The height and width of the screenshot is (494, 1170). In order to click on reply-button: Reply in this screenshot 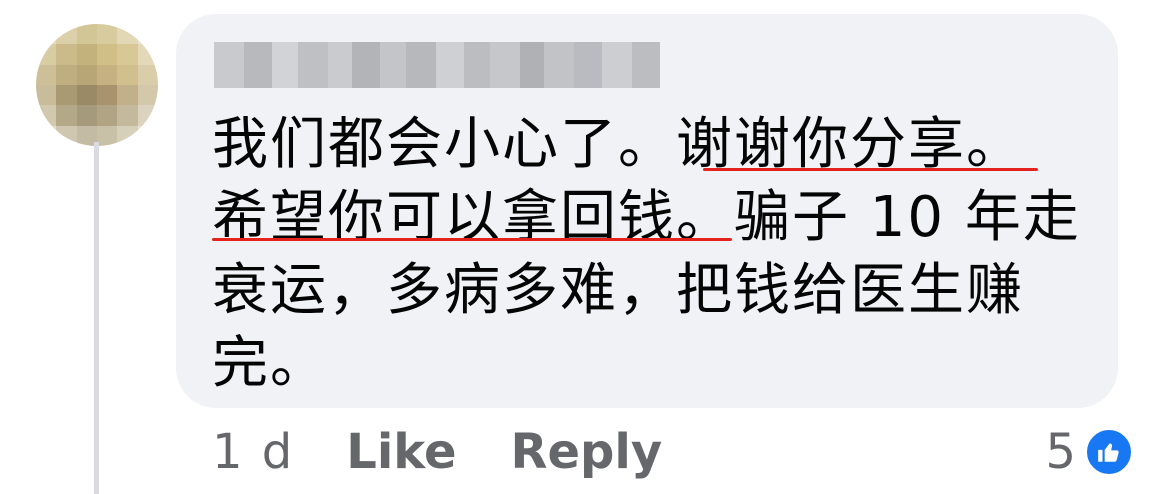, I will do `click(587, 452)`.